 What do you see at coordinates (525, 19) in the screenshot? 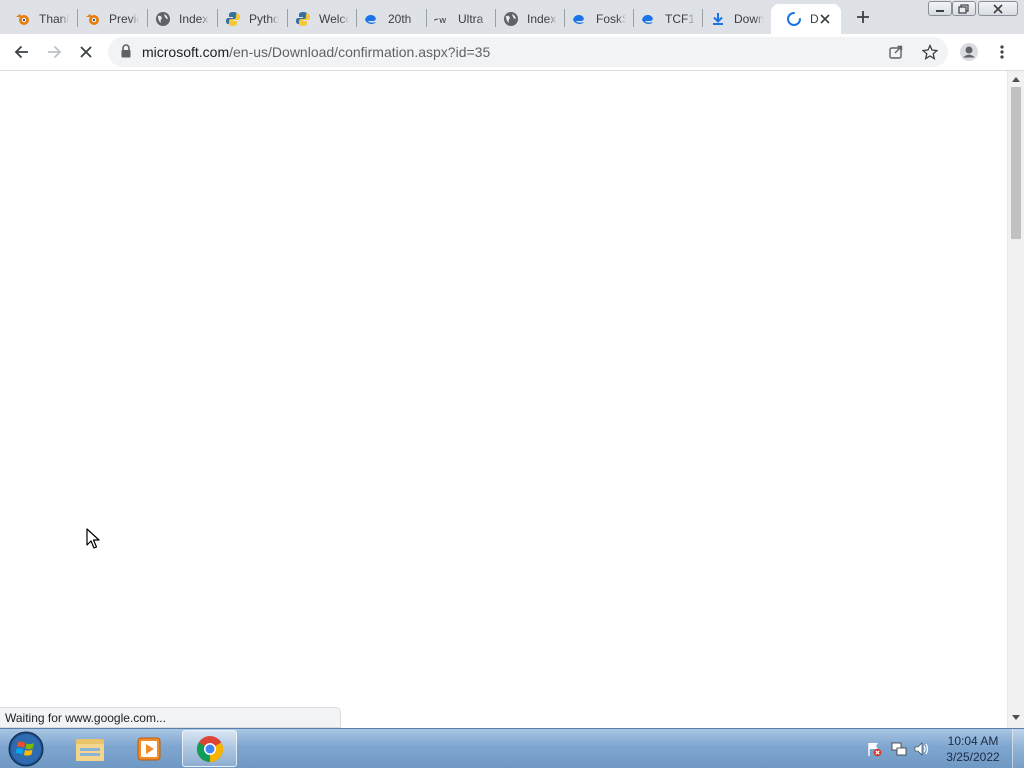
I see `tab-7: Index` at bounding box center [525, 19].